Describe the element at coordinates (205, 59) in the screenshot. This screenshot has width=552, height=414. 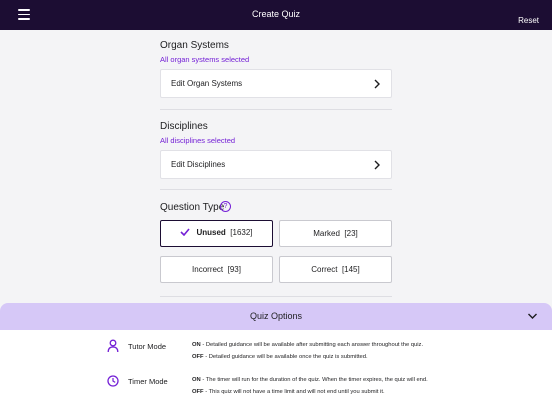
I see `organ-systems-status: All organ systems selected` at that location.